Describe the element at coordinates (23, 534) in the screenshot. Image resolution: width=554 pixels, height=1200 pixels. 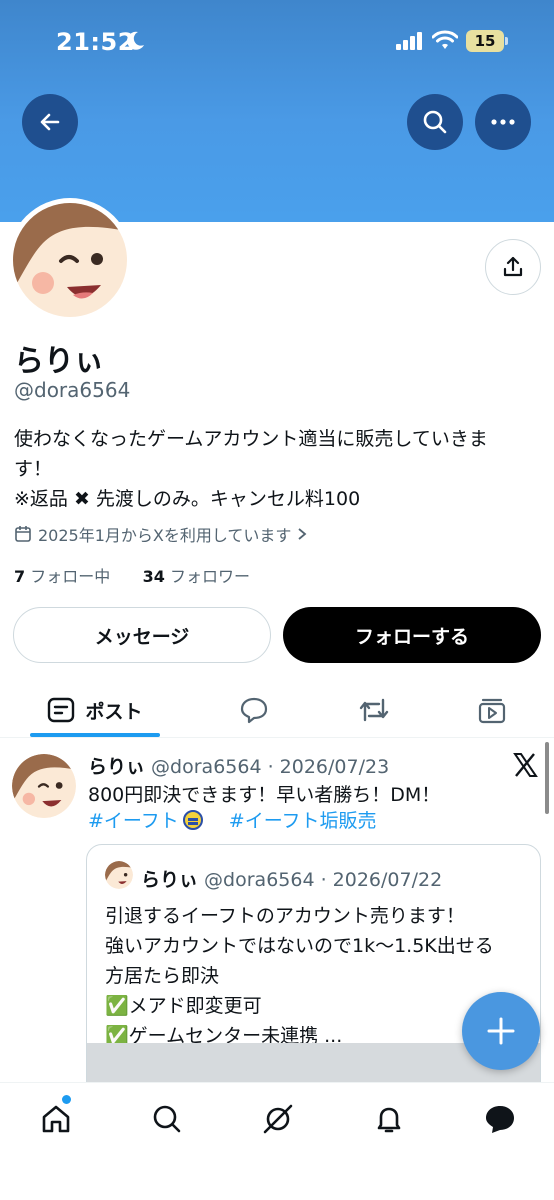
I see `calendar-icon` at that location.